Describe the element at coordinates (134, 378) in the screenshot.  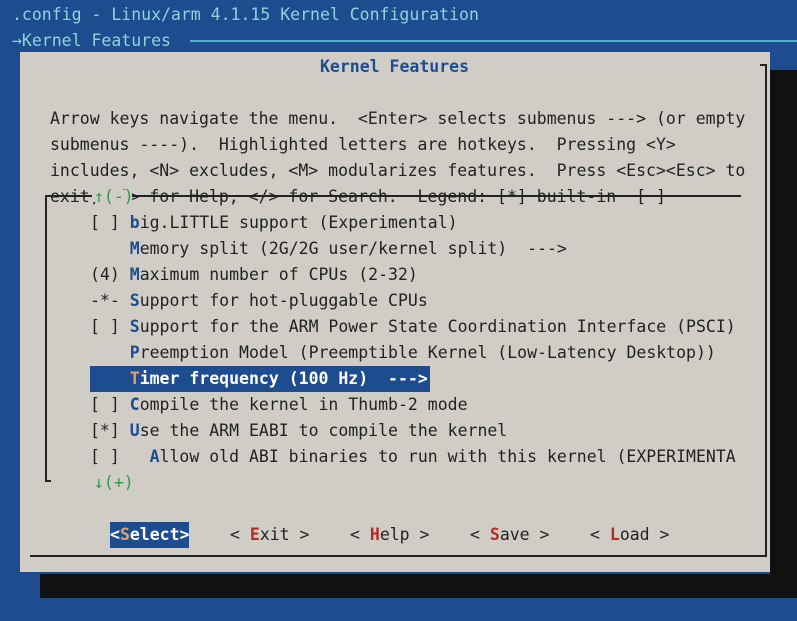
I see `menu-item-hotkey: T` at that location.